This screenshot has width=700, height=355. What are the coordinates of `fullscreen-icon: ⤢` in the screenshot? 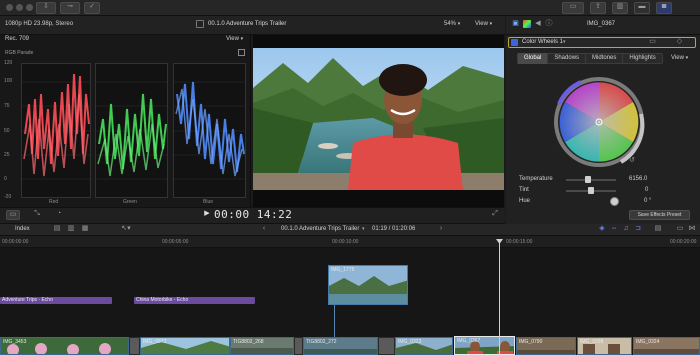 It's located at (495, 214).